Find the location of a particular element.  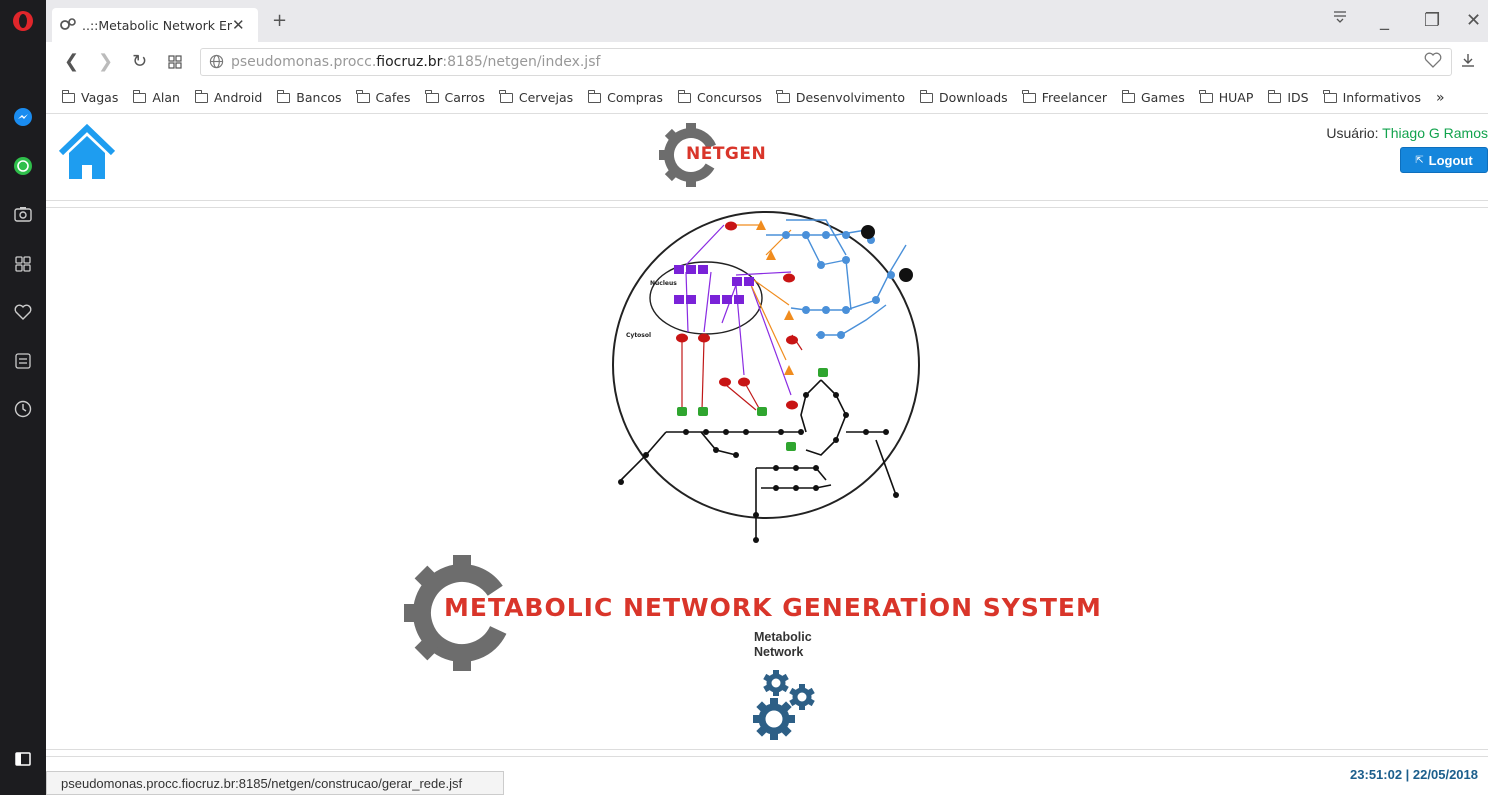

reload-button: ↻ is located at coordinates (139, 61).